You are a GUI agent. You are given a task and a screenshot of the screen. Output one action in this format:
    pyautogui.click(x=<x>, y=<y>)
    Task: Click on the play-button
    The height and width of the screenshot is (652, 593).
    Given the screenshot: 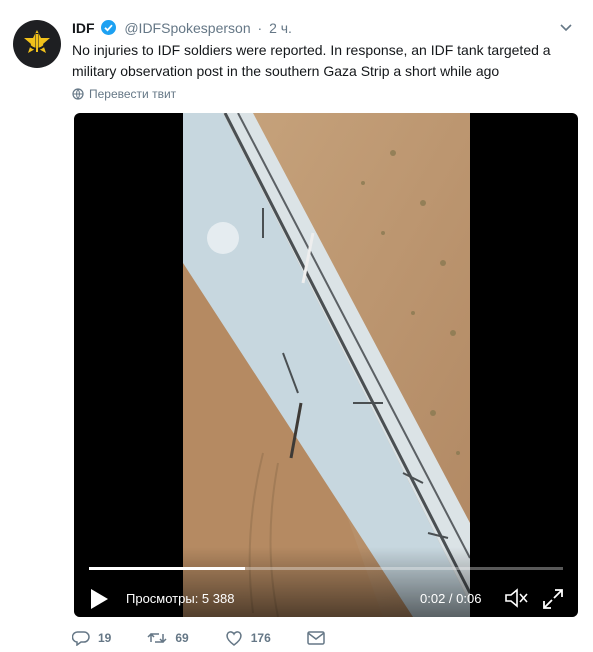 What is the action you would take?
    pyautogui.click(x=99, y=601)
    